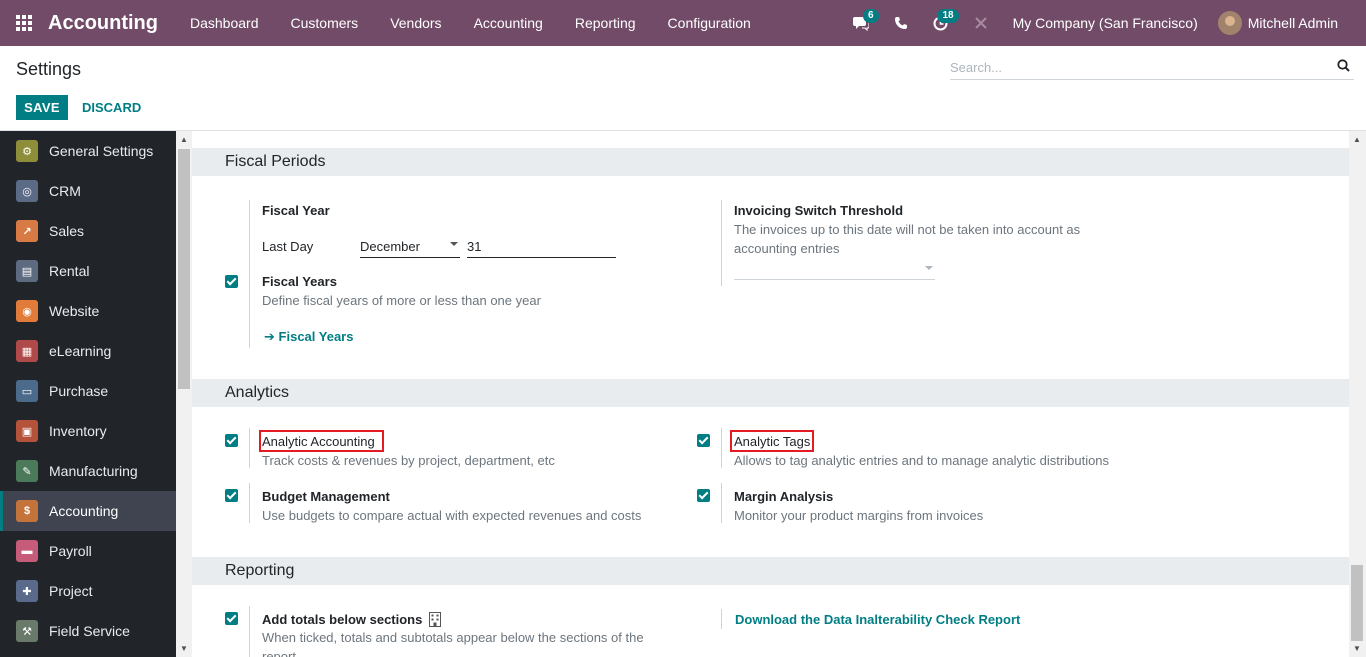 The image size is (1366, 657). Describe the element at coordinates (88, 591) in the screenshot. I see `sidebar-item-project: ✚ Project` at that location.